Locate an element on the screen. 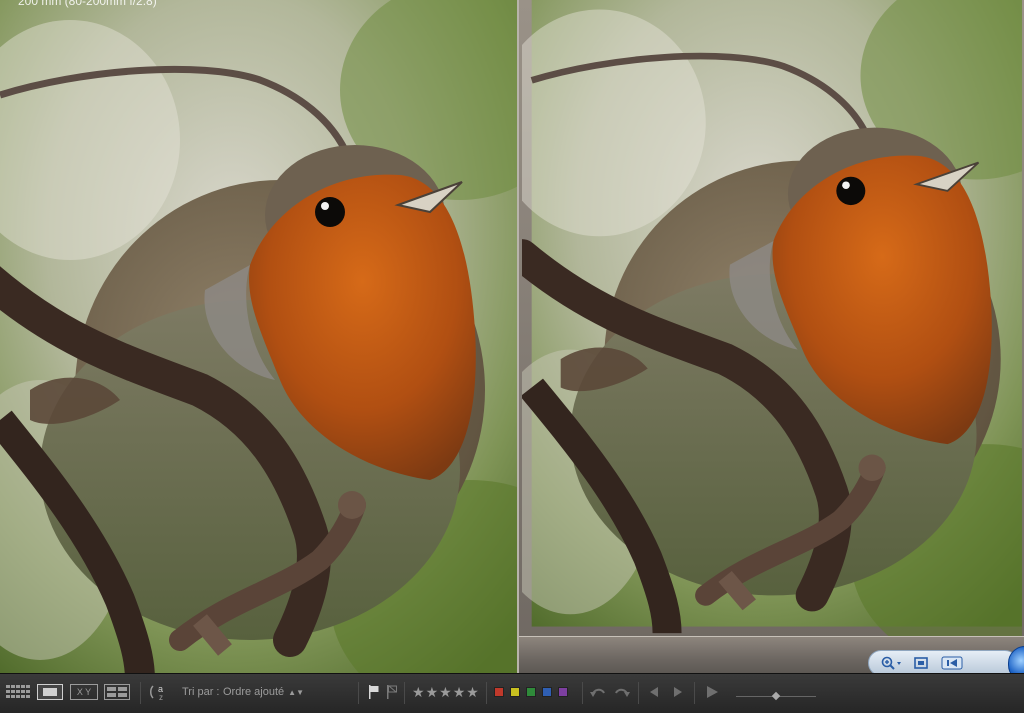 The width and height of the screenshot is (1024, 713). sort-label: Tri par : is located at coordinates (201, 692).